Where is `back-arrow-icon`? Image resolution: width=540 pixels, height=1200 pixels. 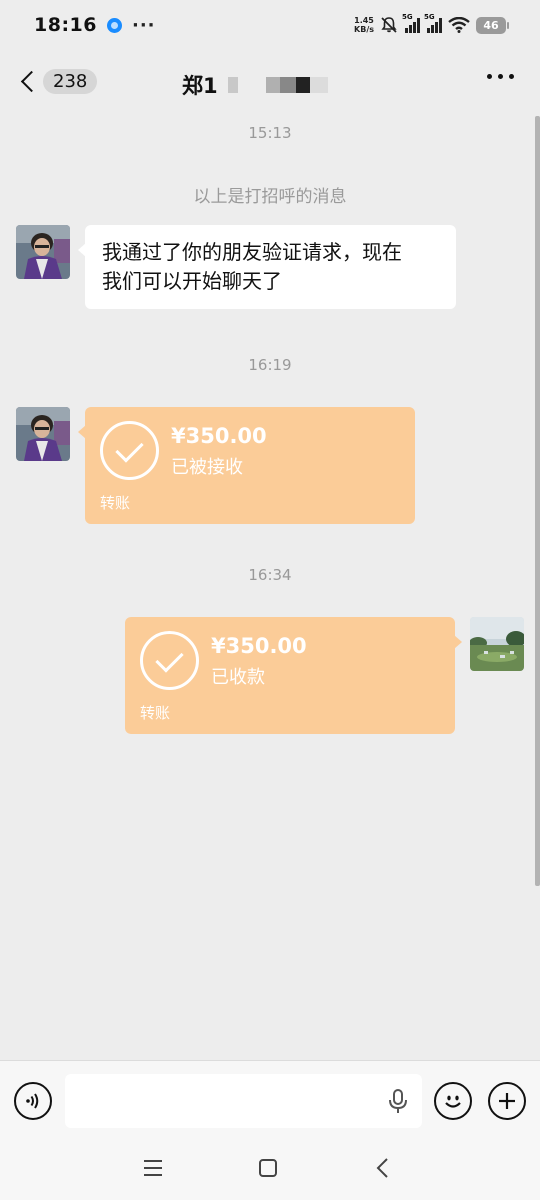
back-arrow-icon is located at coordinates (31, 81).